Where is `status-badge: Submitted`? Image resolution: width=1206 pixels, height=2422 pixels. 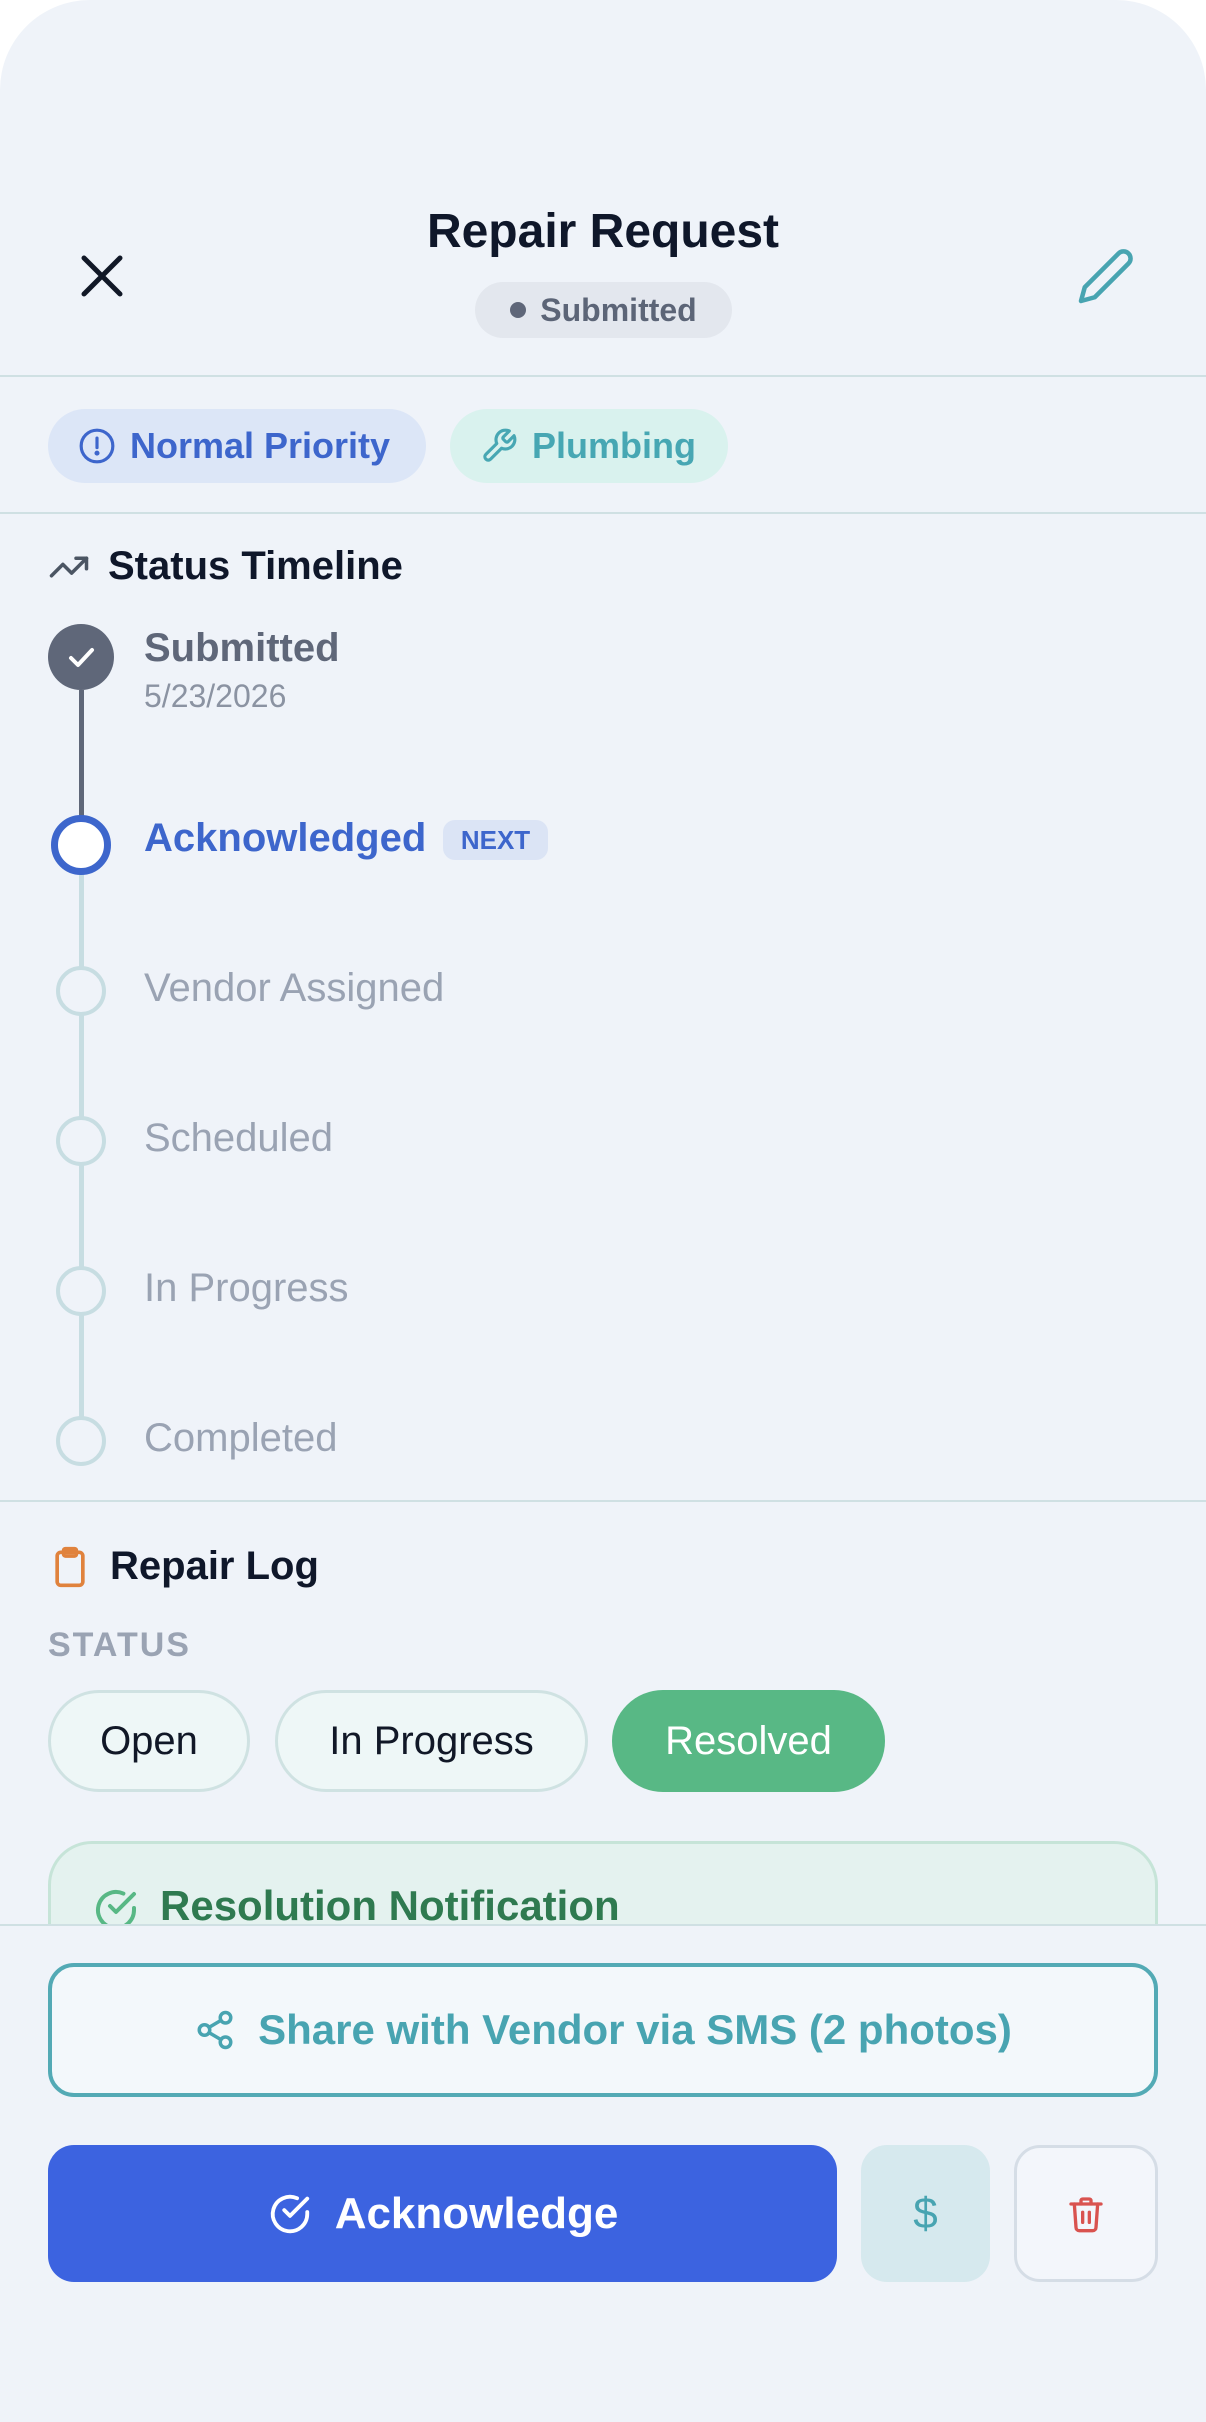
status-badge: Submitted is located at coordinates (603, 310).